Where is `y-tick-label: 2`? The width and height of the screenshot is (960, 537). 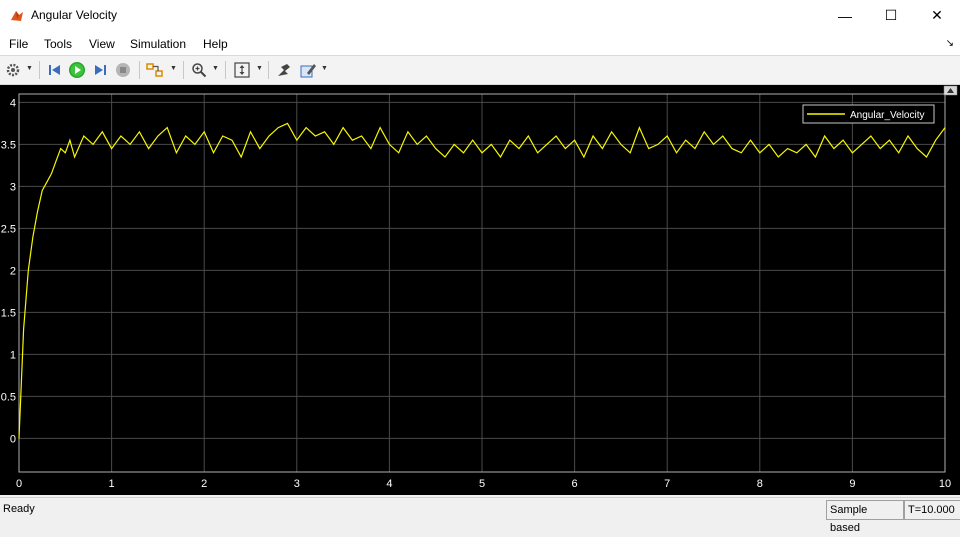
y-tick-label: 2 is located at coordinates (13, 271).